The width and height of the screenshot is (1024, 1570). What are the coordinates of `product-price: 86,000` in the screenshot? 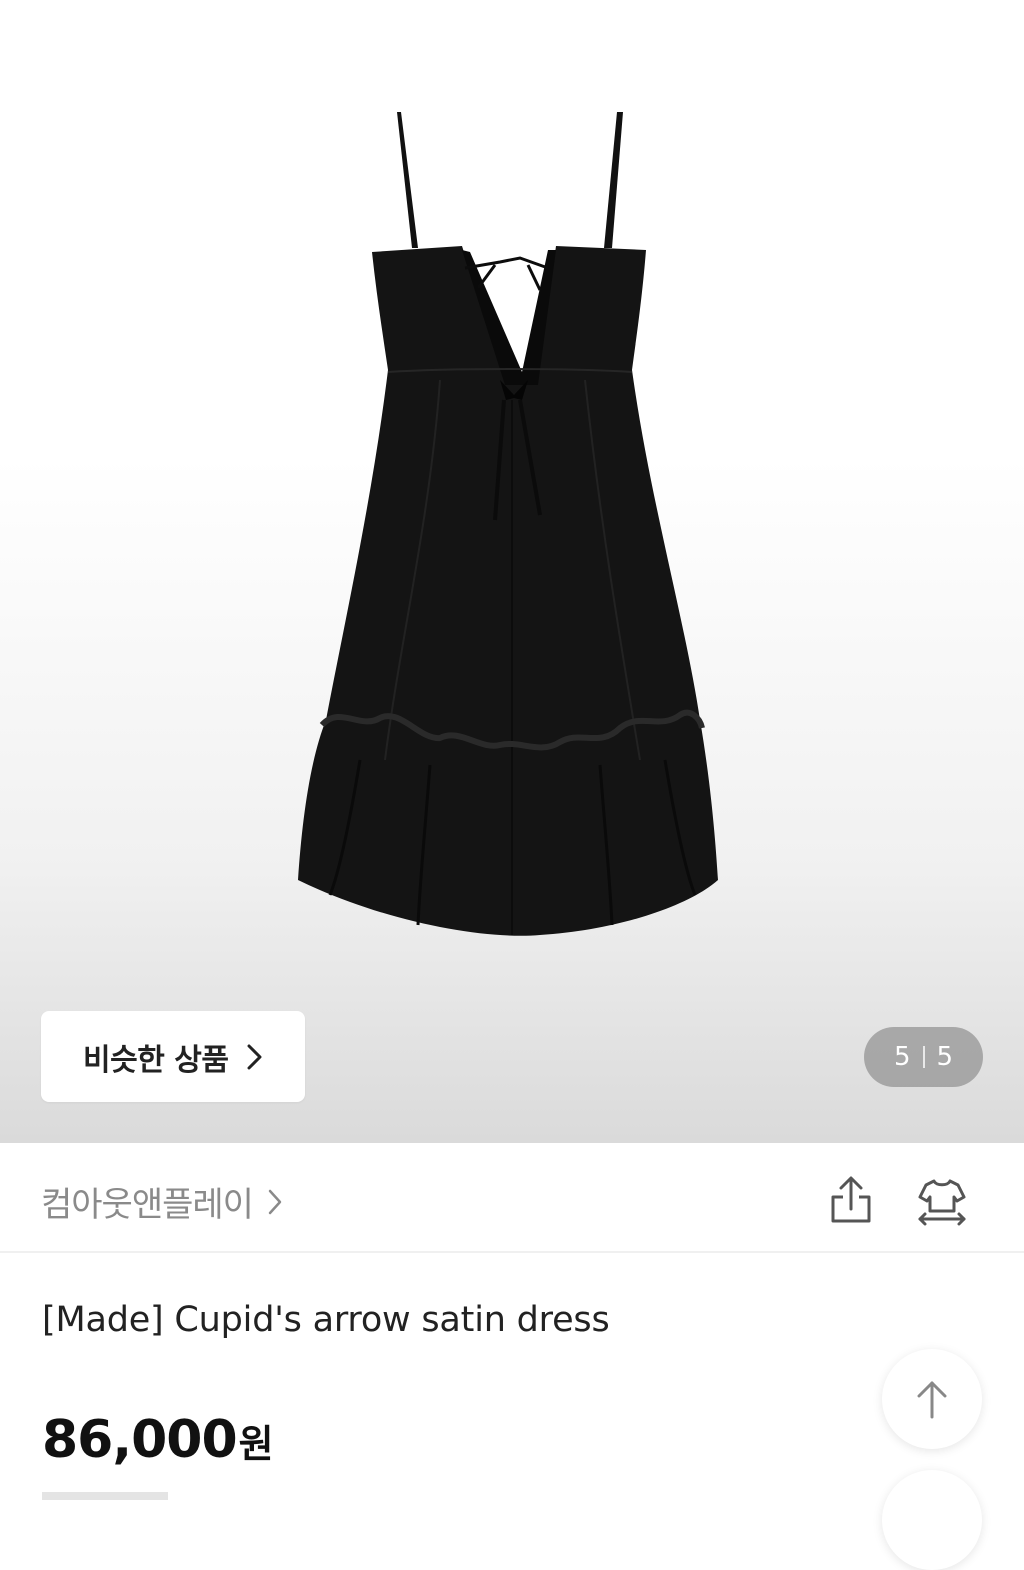 It's located at (140, 1440).